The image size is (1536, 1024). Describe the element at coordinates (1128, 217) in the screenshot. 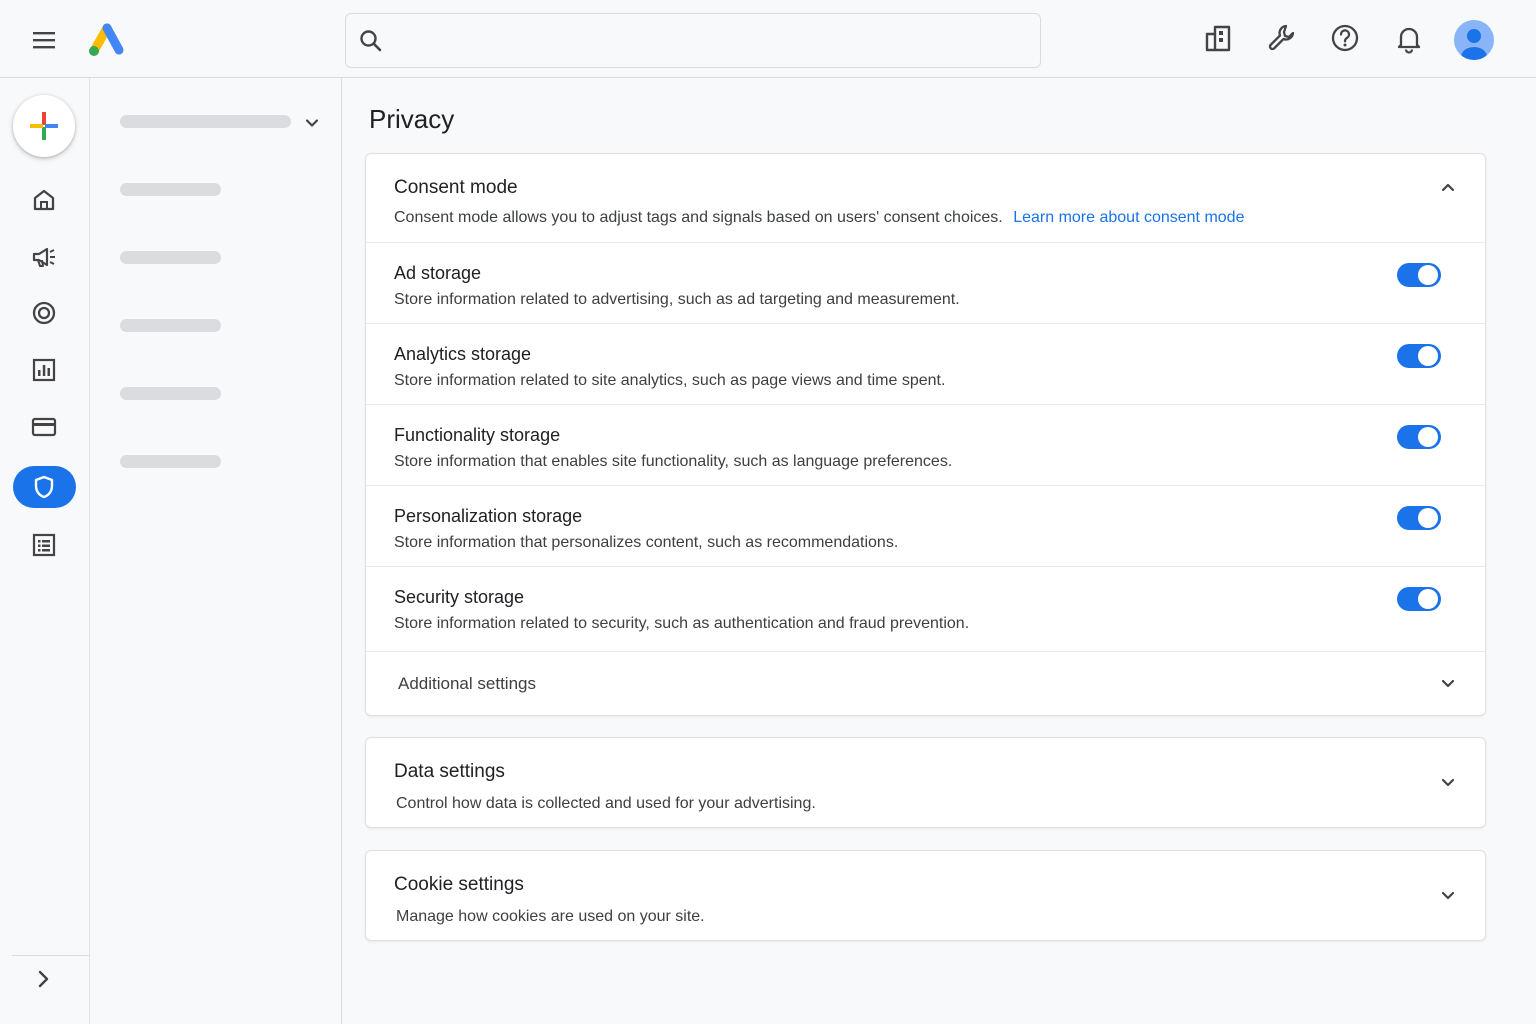

I see `learn-more-link: Learn more about consent mode` at that location.